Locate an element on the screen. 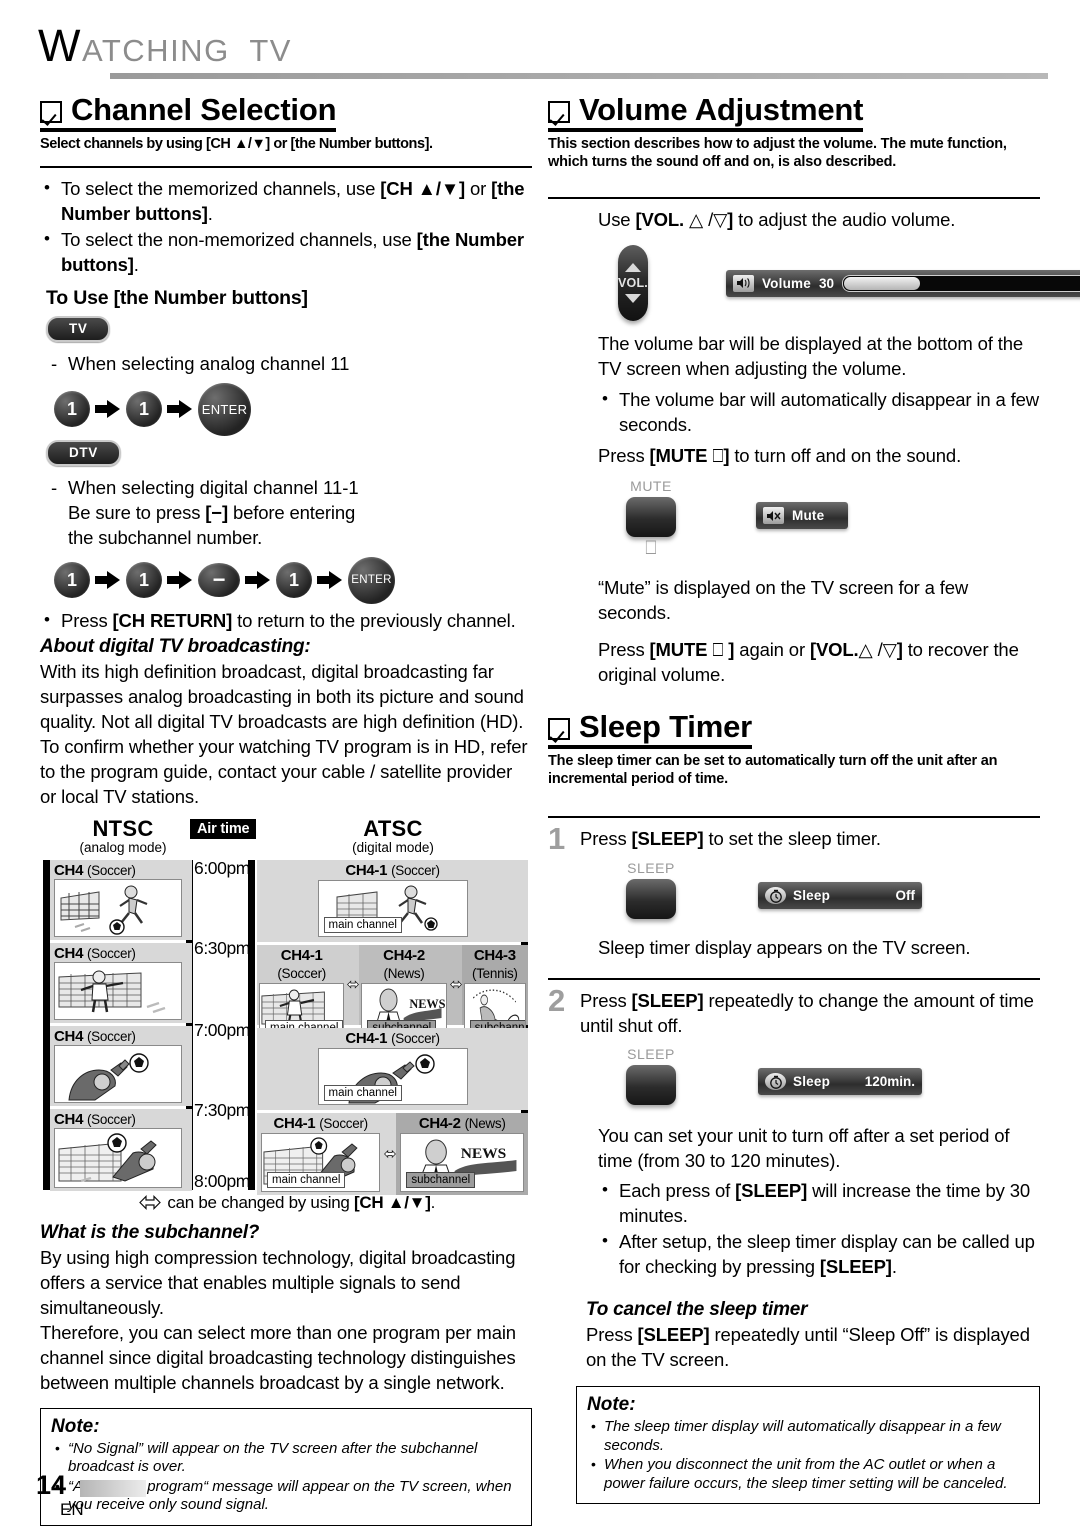 The width and height of the screenshot is (1080, 1534). volume-adjustment-heading: Volume Adjustment is located at coordinates (705, 112).